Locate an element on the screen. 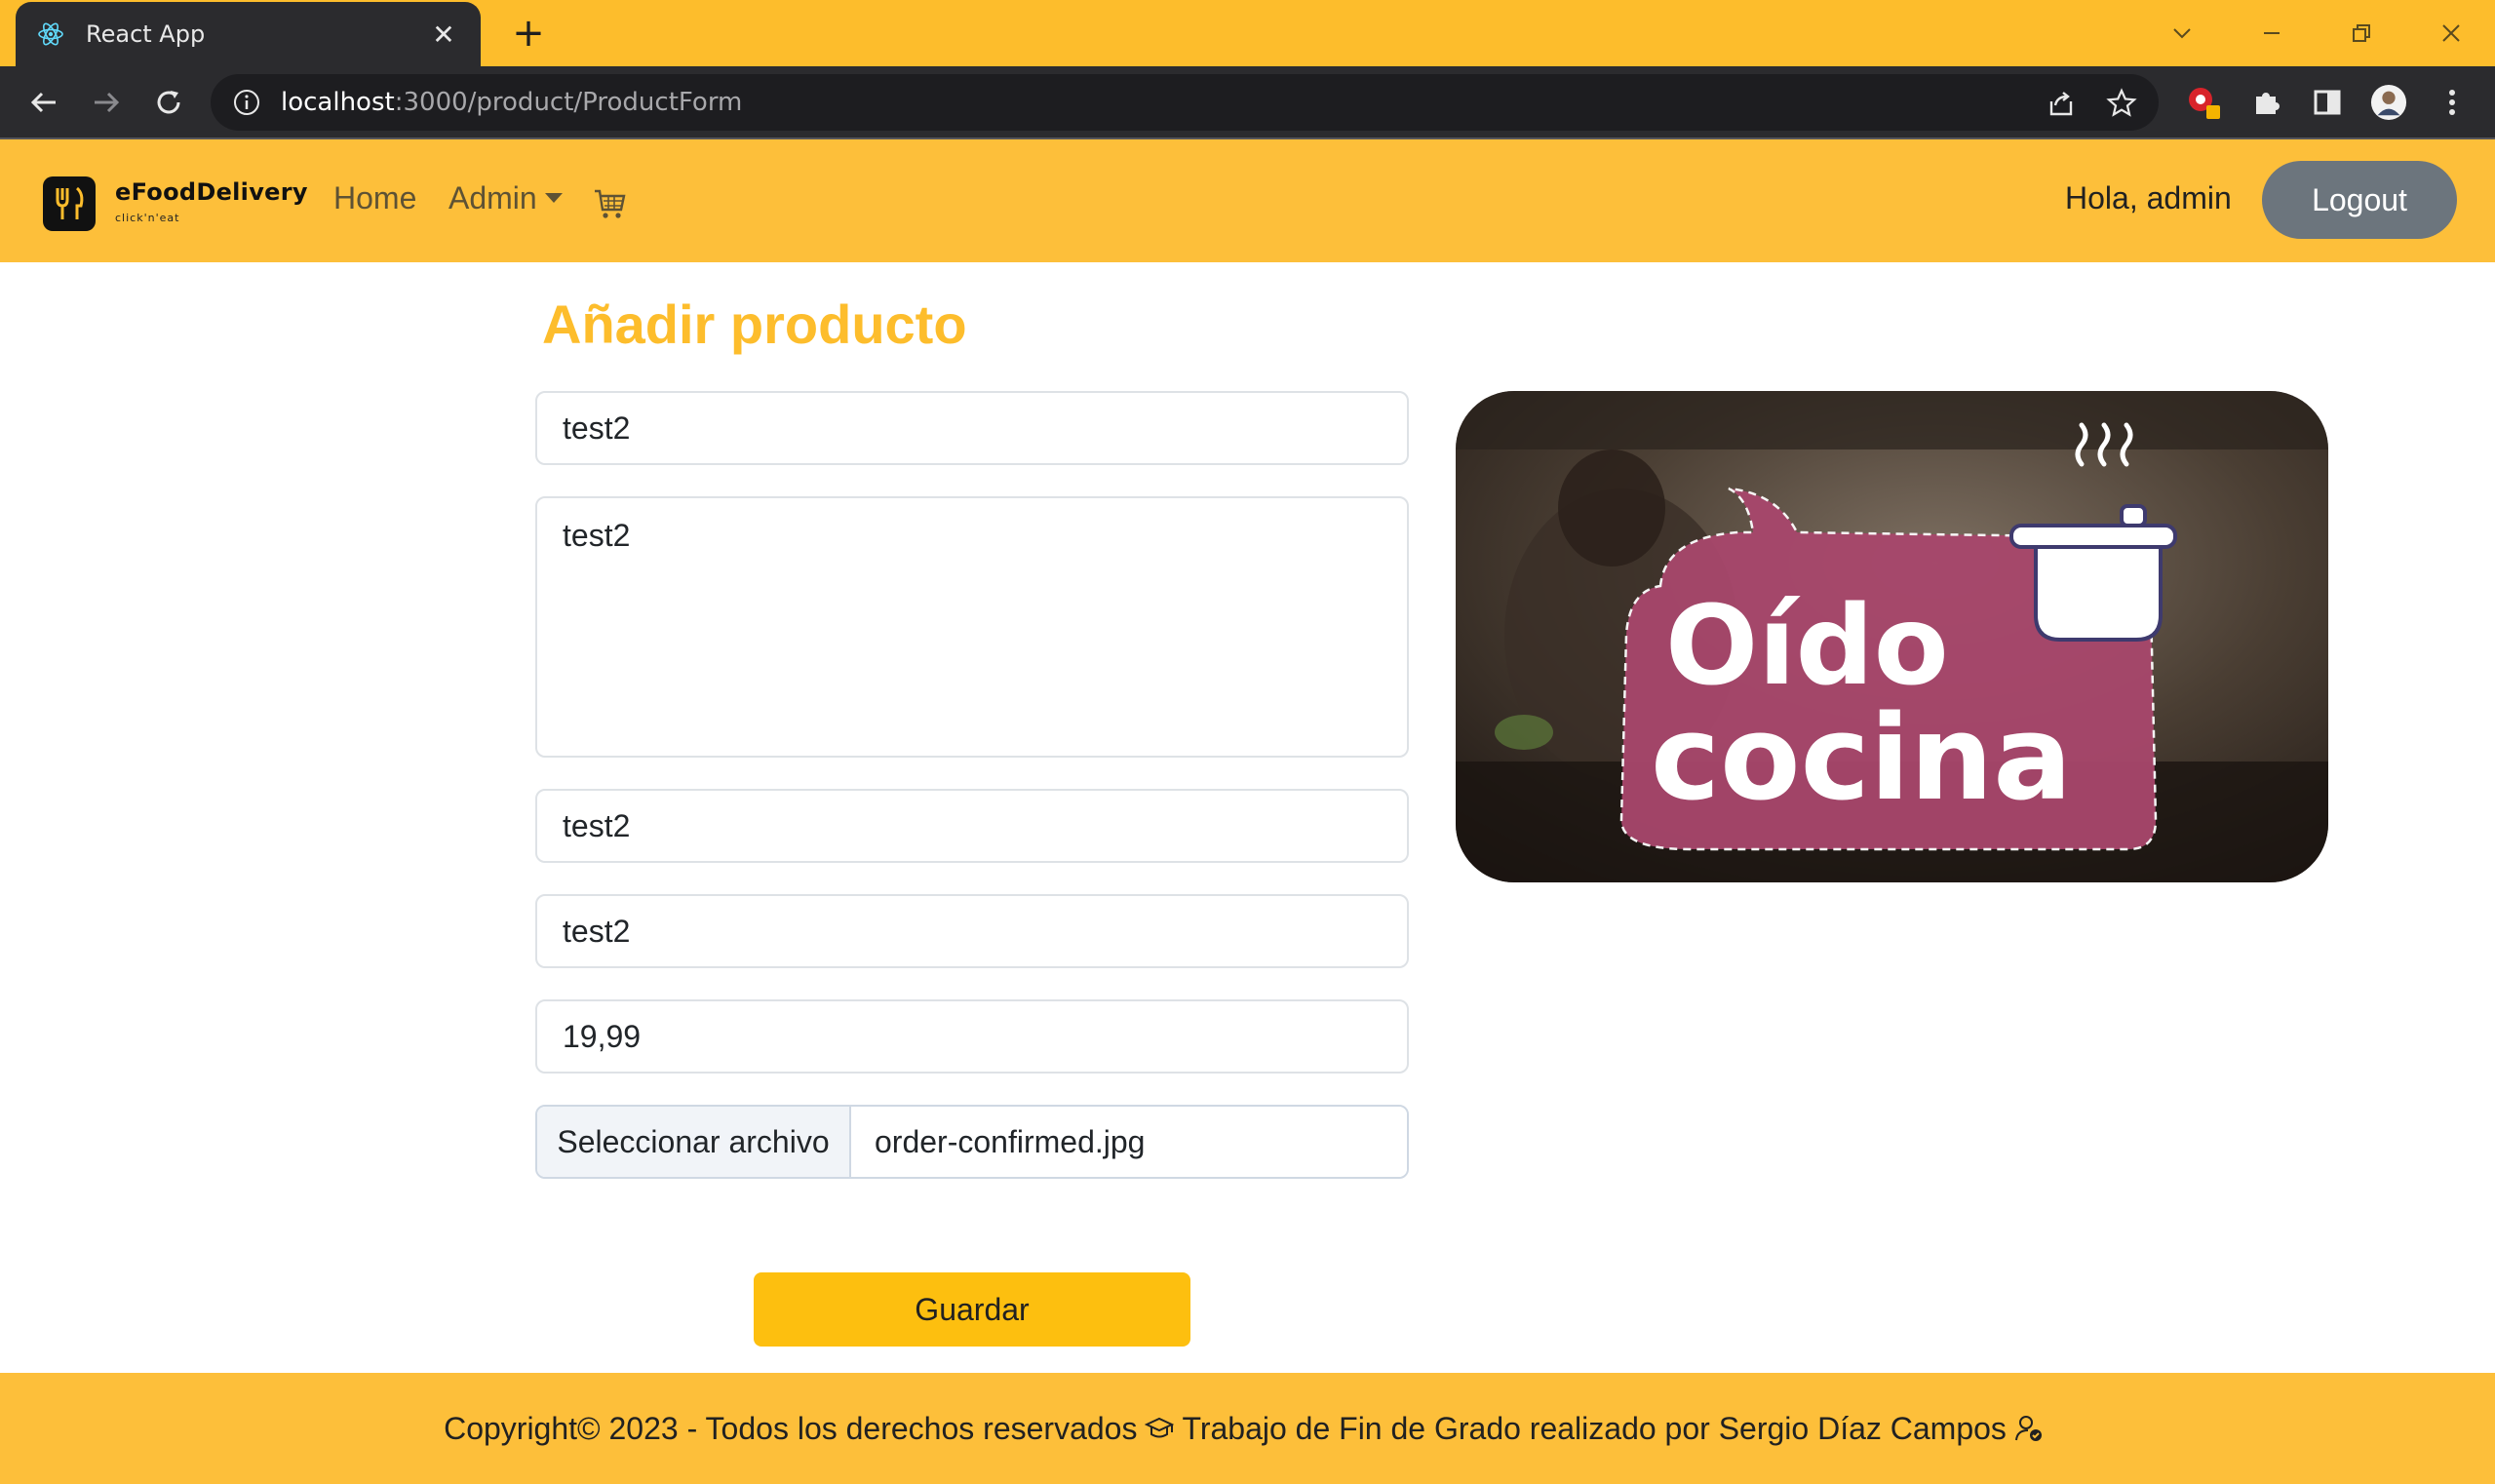 This screenshot has width=2495, height=1484. browser-toolbar: localhost:3000/product/ProductForm is located at coordinates (1247, 102).